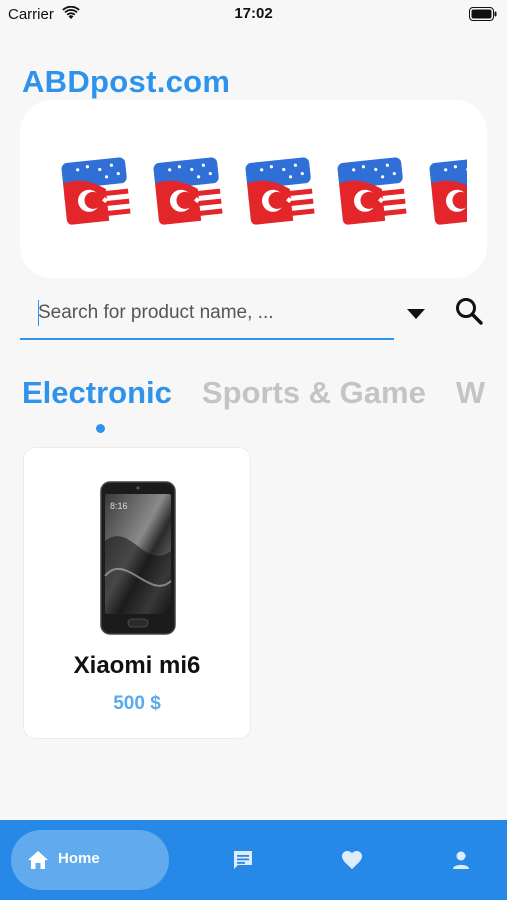  I want to click on search-bar, so click(253, 316).